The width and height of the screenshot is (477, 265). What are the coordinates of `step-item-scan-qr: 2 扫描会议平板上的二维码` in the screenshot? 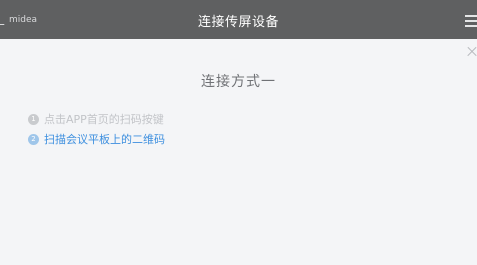 It's located at (96, 139).